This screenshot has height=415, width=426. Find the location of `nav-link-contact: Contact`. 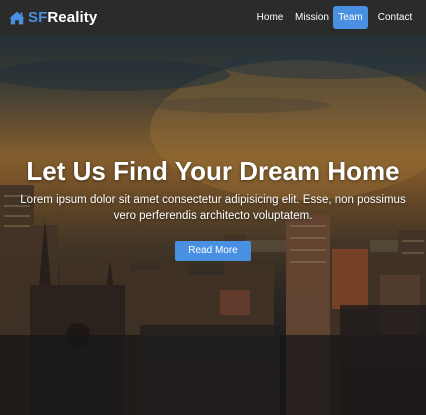

nav-link-contact: Contact is located at coordinates (395, 17).